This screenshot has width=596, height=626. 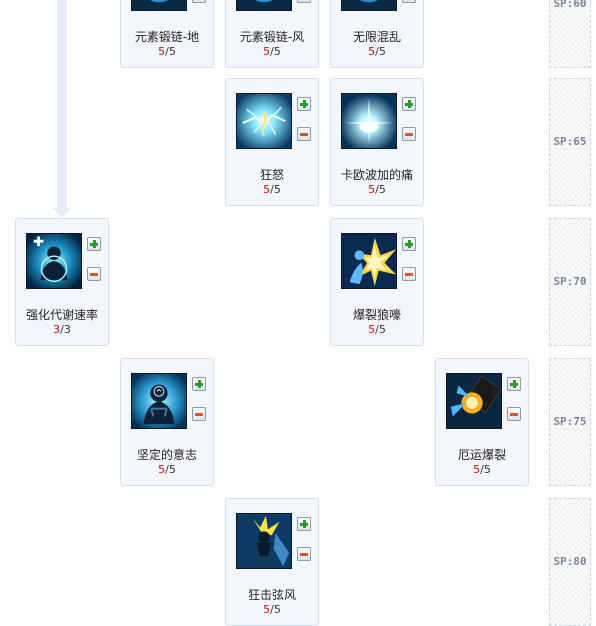 What do you see at coordinates (264, 541) in the screenshot?
I see `strike-wind-icon` at bounding box center [264, 541].